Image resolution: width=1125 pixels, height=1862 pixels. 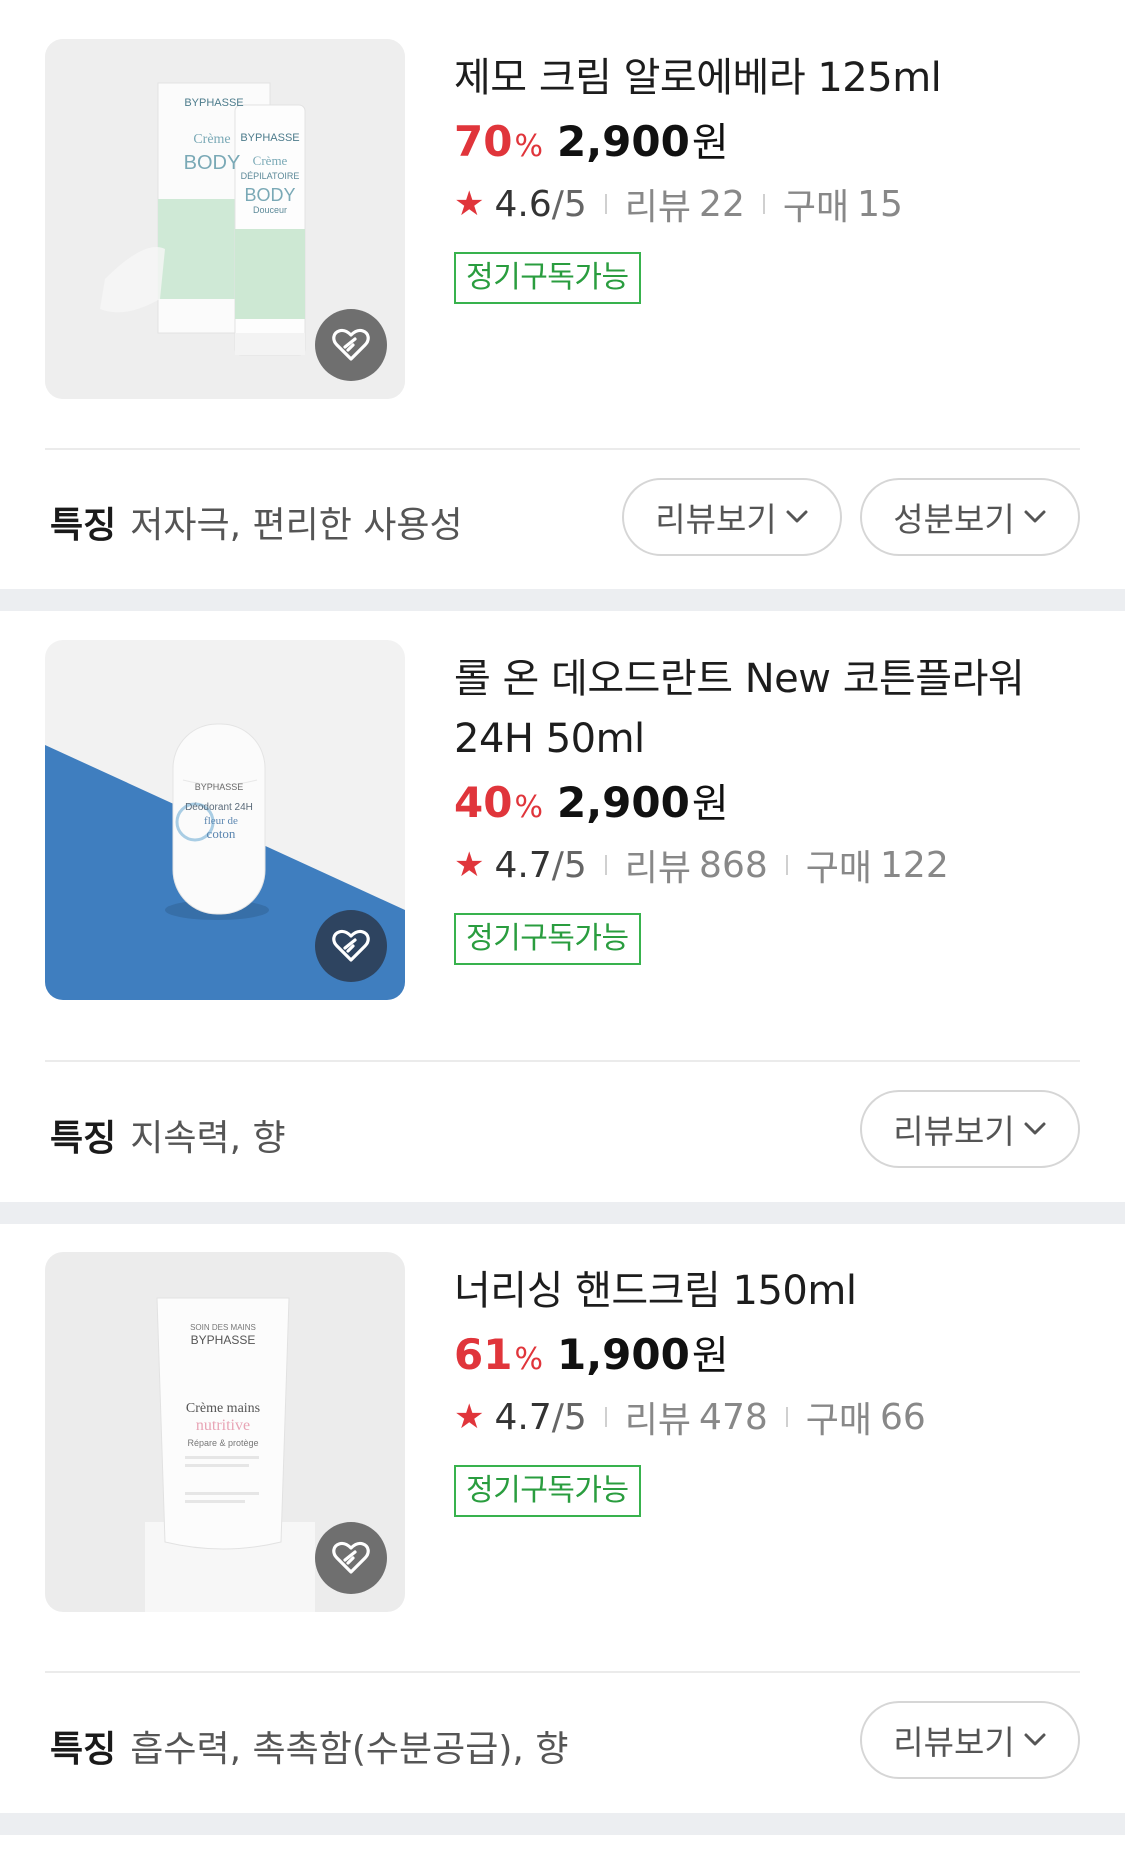 What do you see at coordinates (223, 1425) in the screenshot?
I see `svg-text: nutritive` at bounding box center [223, 1425].